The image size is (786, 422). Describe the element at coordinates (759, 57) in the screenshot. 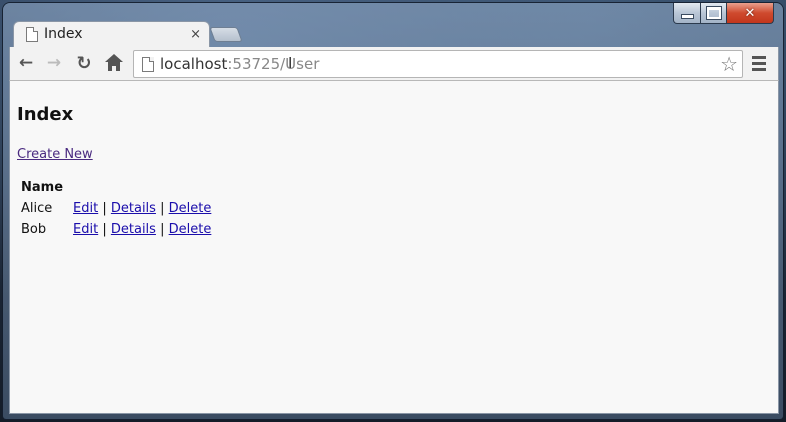

I see `menu-icon` at that location.